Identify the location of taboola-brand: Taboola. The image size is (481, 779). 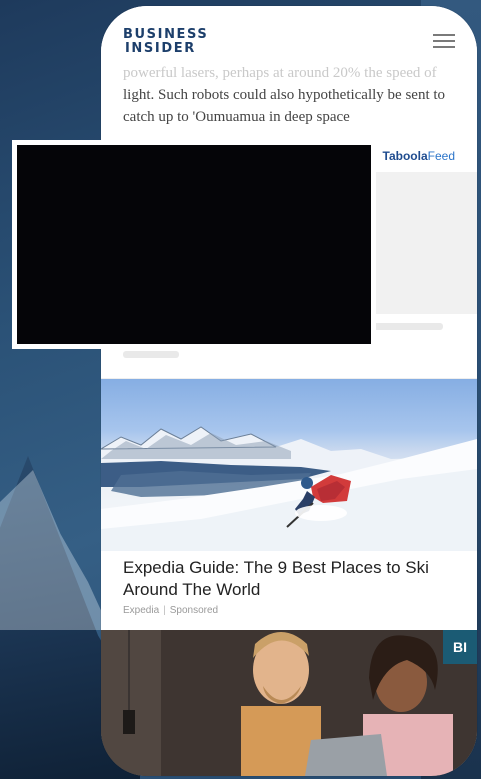
(405, 156).